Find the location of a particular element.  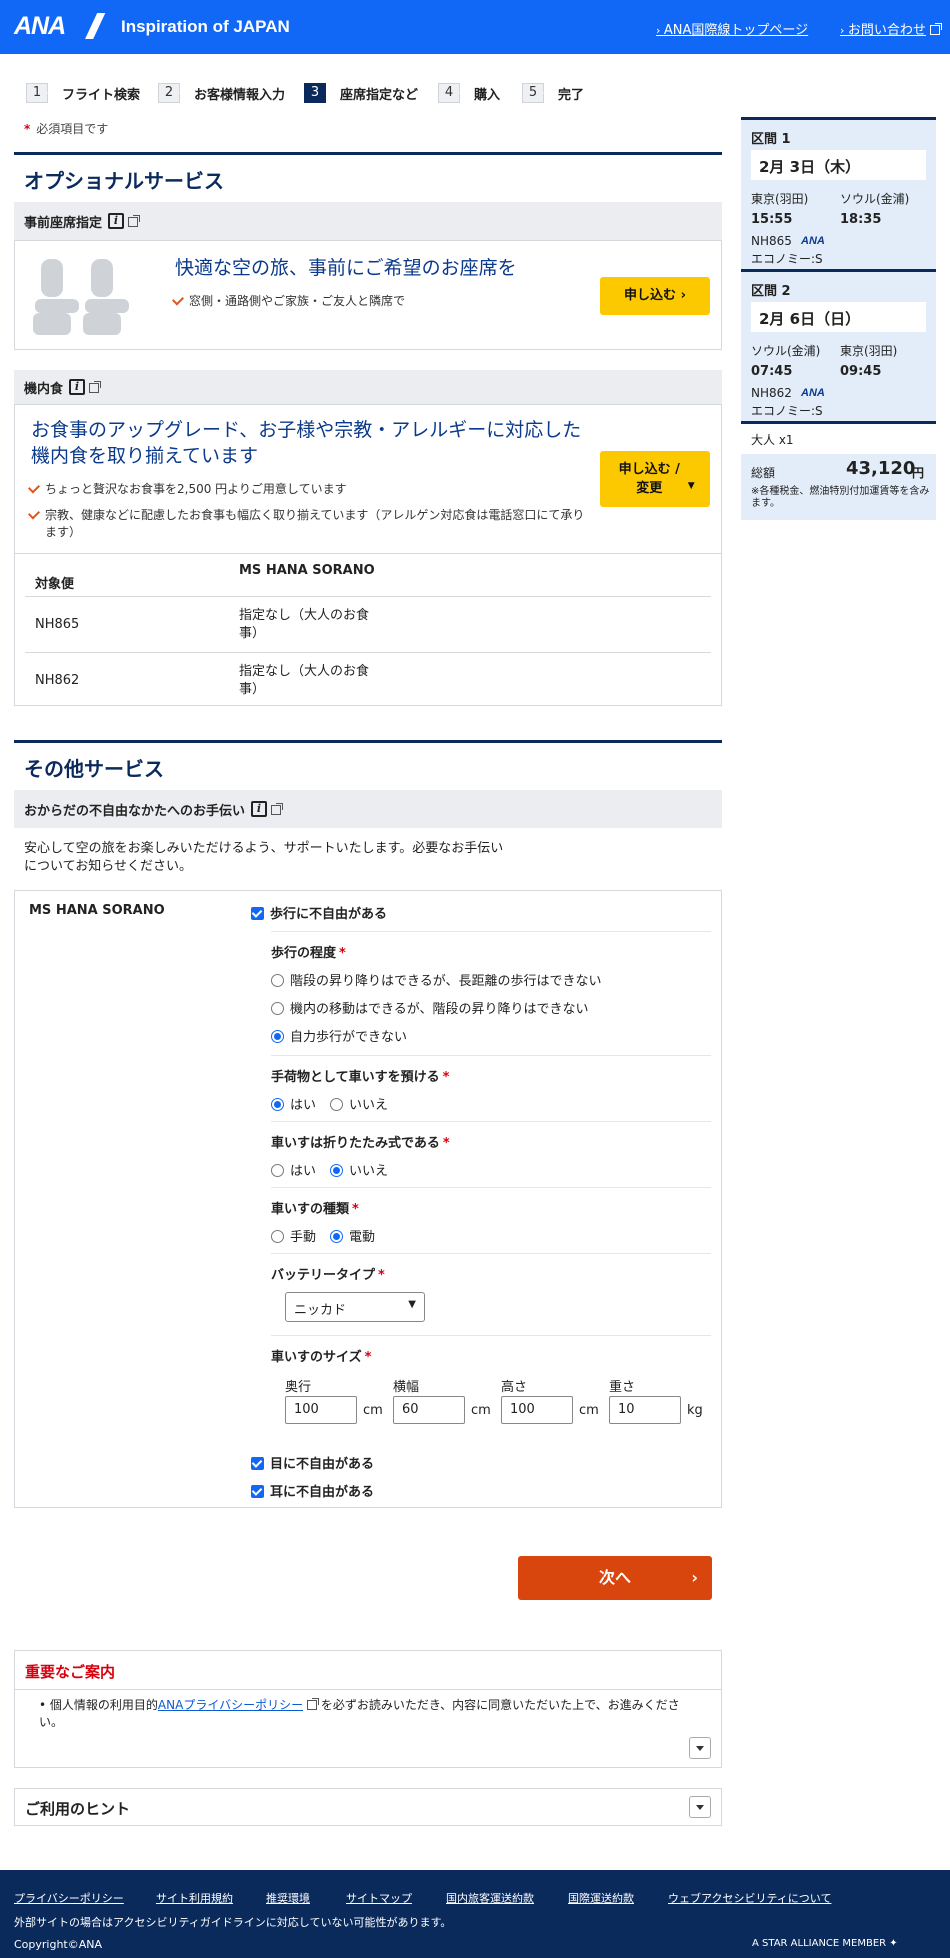

battery-group: バッテリータイプ * ニッカド ▼ is located at coordinates (491, 1294).